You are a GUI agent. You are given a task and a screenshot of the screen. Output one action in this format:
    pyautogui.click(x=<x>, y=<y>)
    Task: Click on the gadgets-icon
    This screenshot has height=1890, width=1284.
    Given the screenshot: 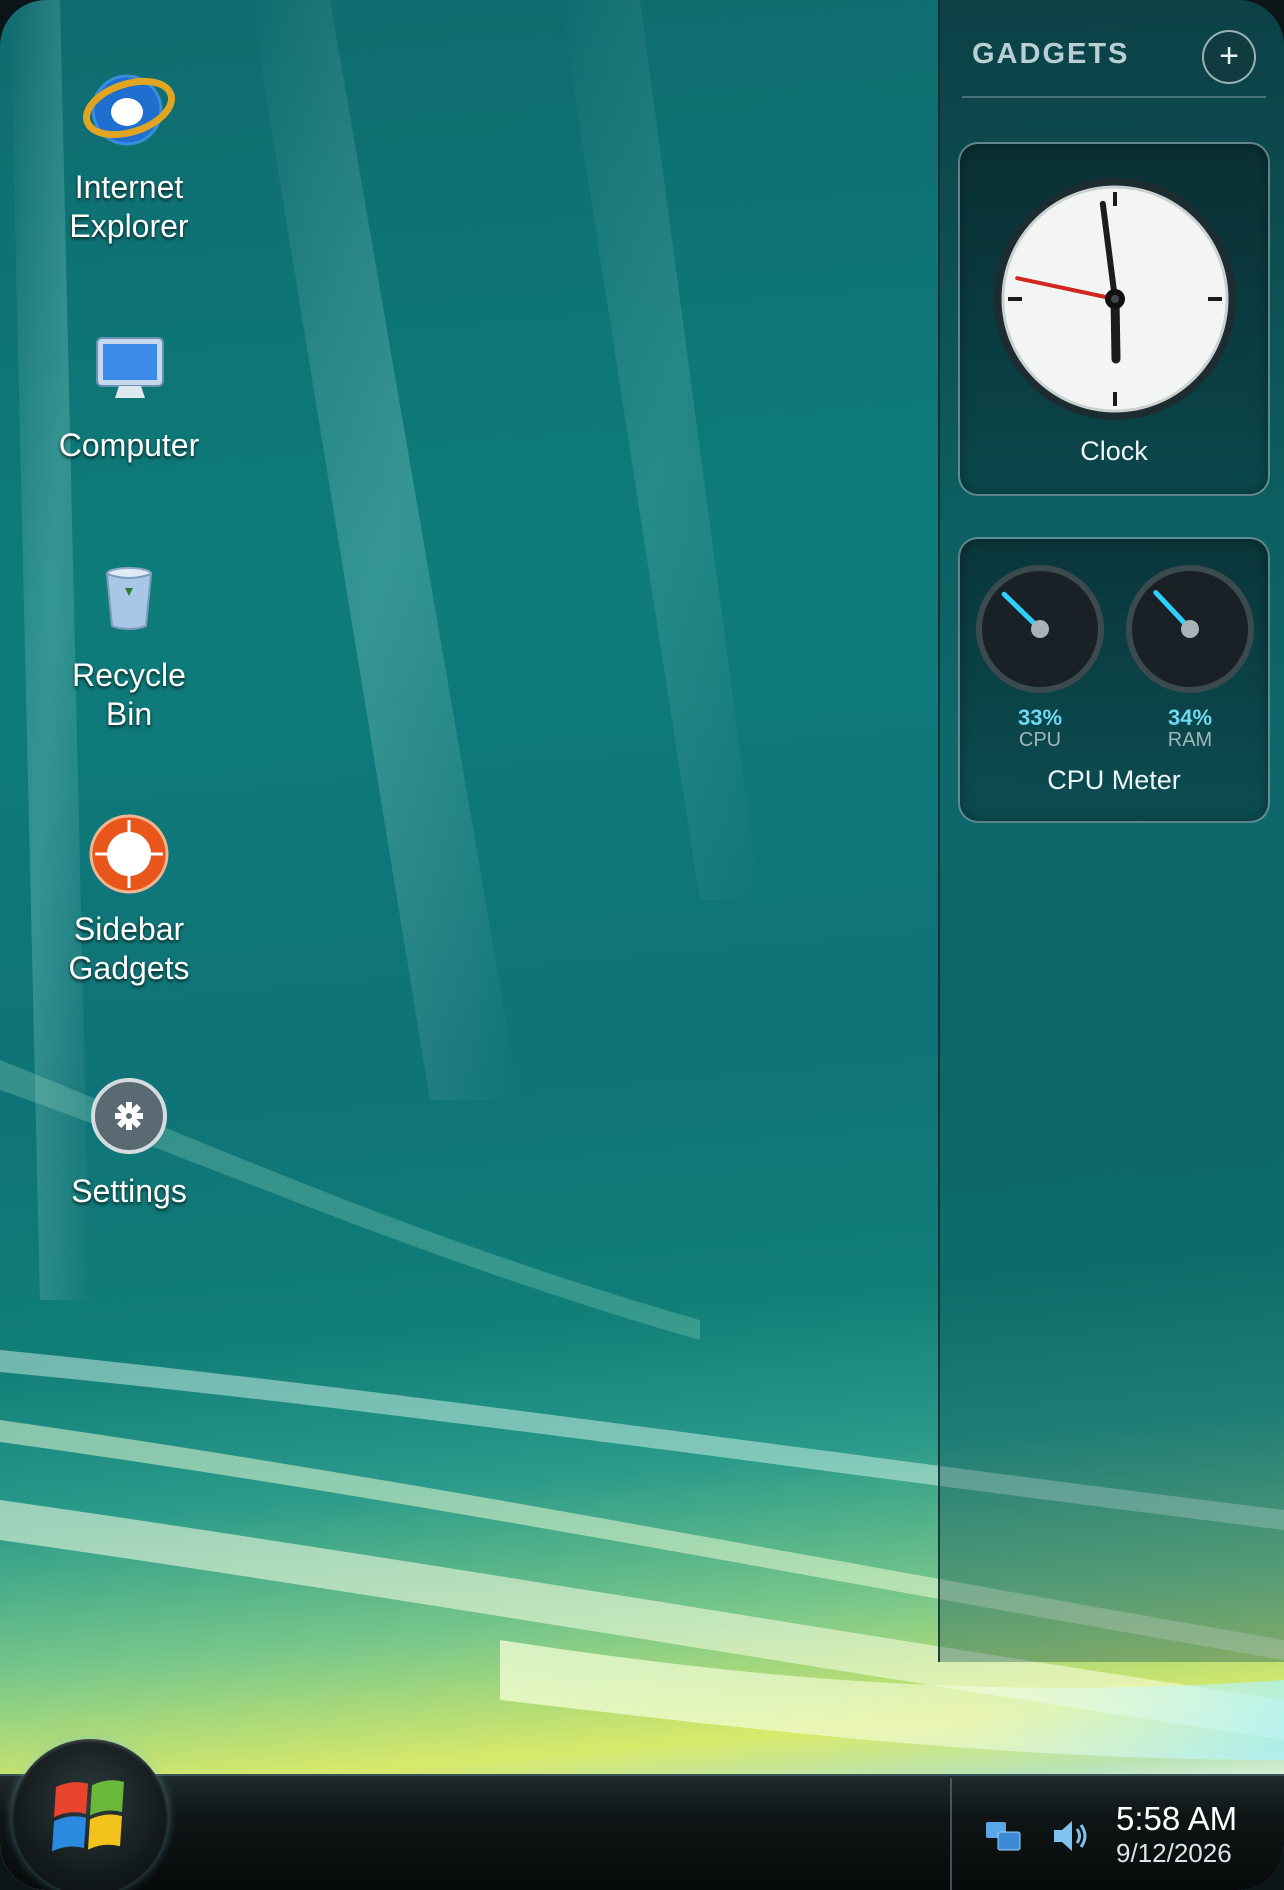 What is the action you would take?
    pyautogui.click(x=129, y=854)
    